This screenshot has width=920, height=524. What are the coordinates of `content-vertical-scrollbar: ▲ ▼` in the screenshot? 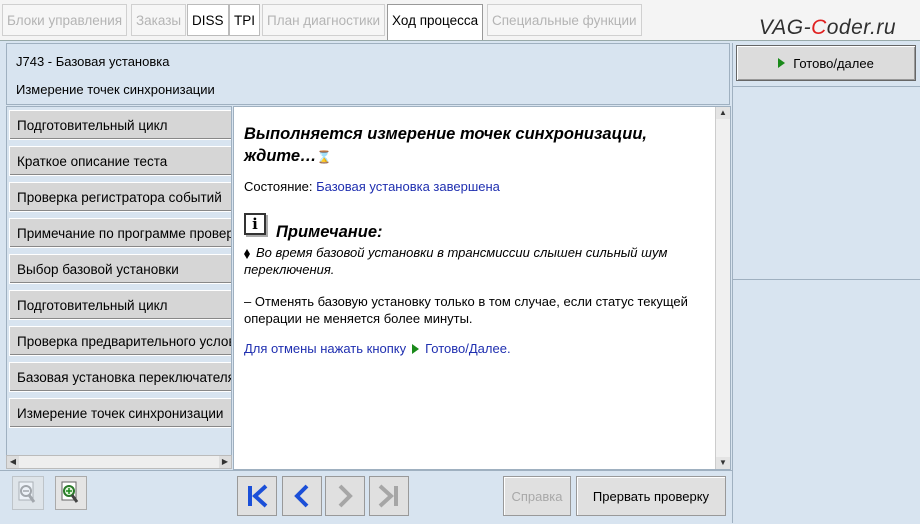 It's located at (722, 288).